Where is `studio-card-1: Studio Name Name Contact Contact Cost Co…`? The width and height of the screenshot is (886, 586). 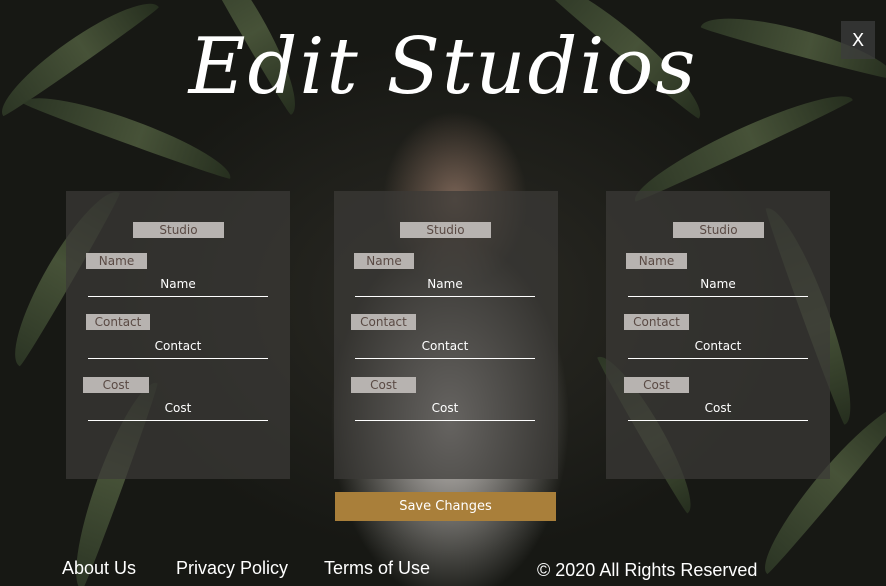 studio-card-1: Studio Name Name Contact Contact Cost Co… is located at coordinates (178, 335).